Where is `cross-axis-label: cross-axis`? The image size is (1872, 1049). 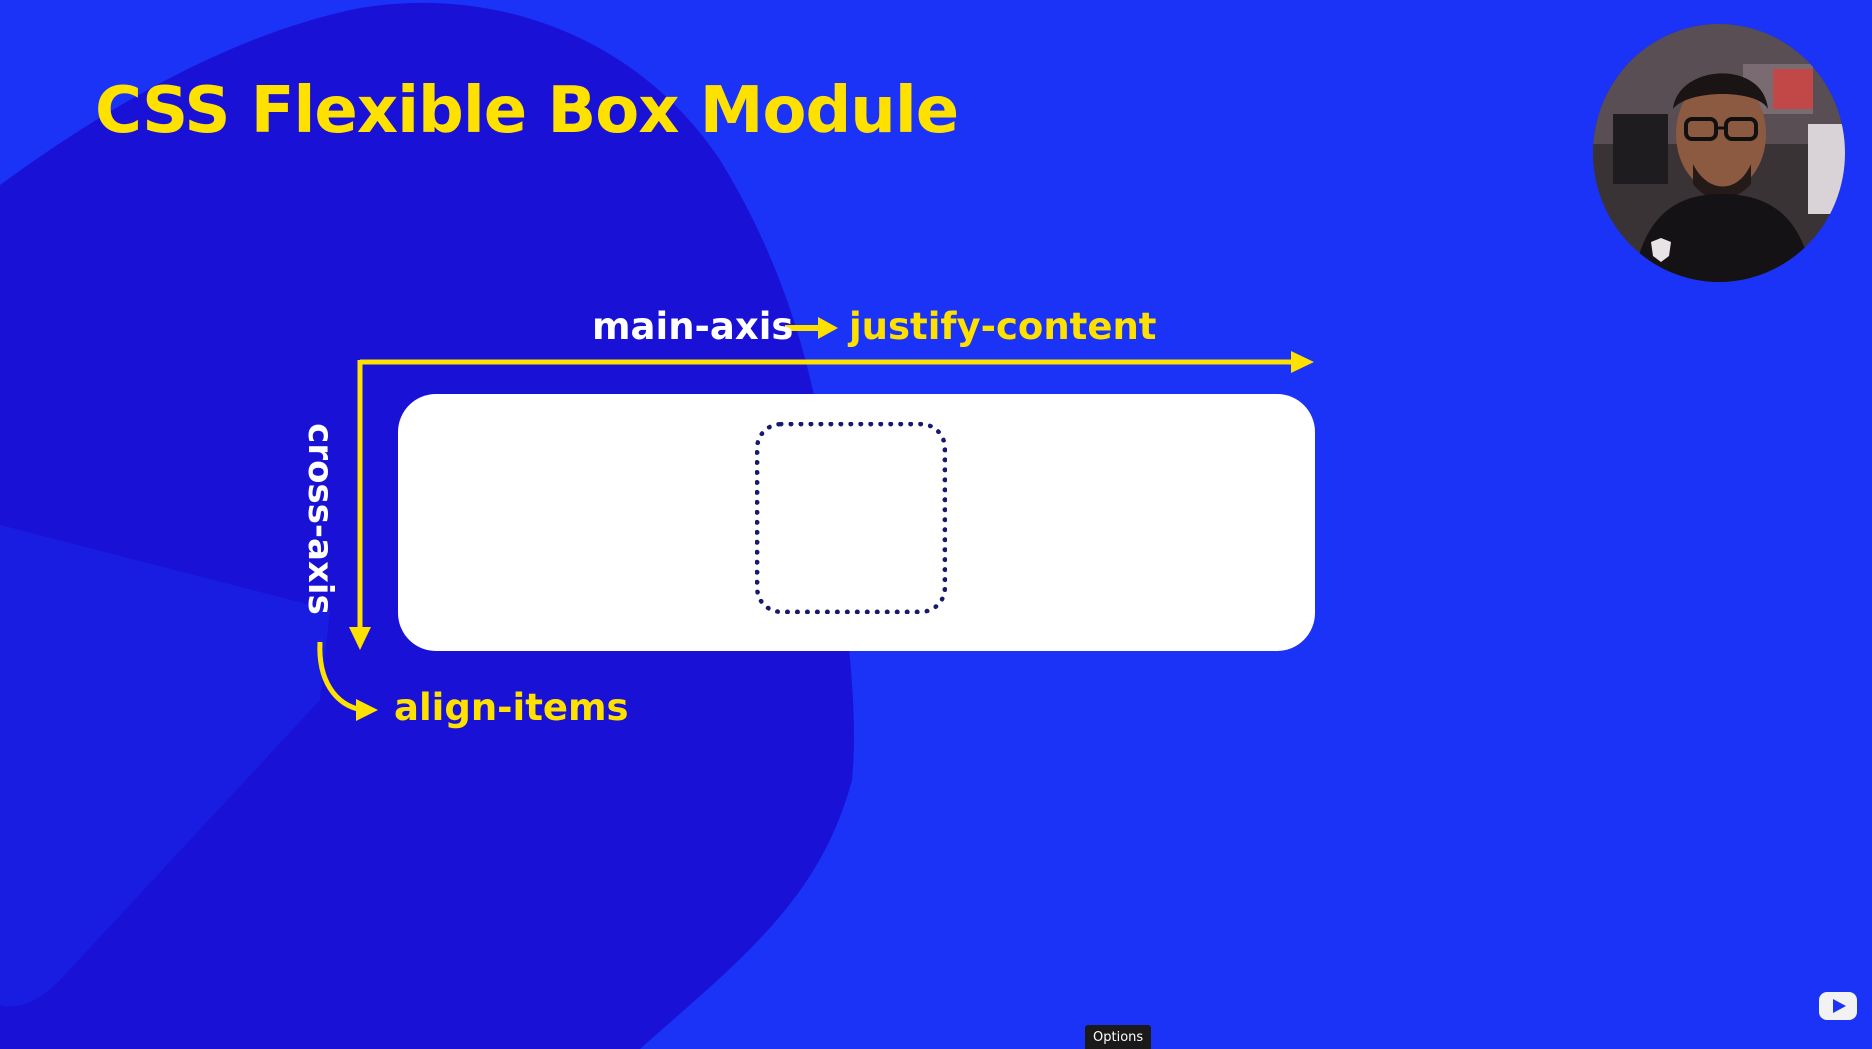 cross-axis-label: cross-axis is located at coordinates (320, 519).